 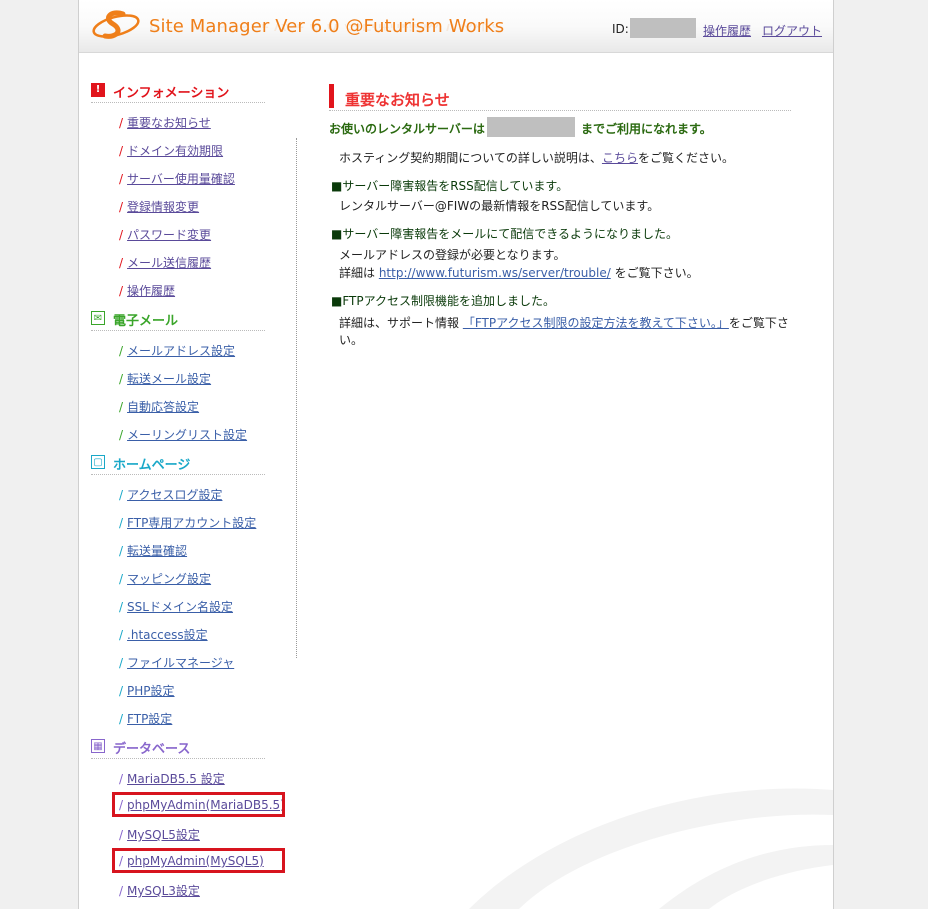 I want to click on sidebar-item: / 自動応答設定, so click(x=159, y=406).